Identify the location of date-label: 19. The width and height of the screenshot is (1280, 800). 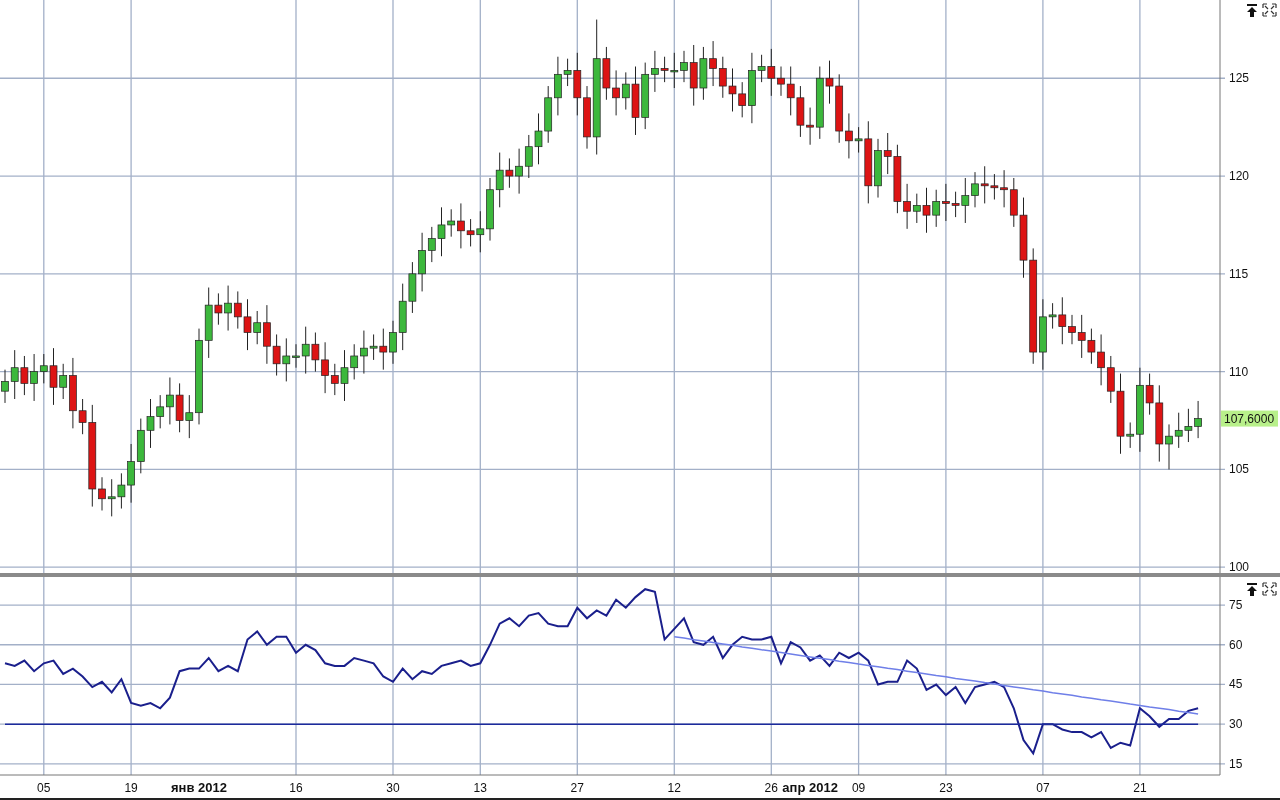
(131, 788).